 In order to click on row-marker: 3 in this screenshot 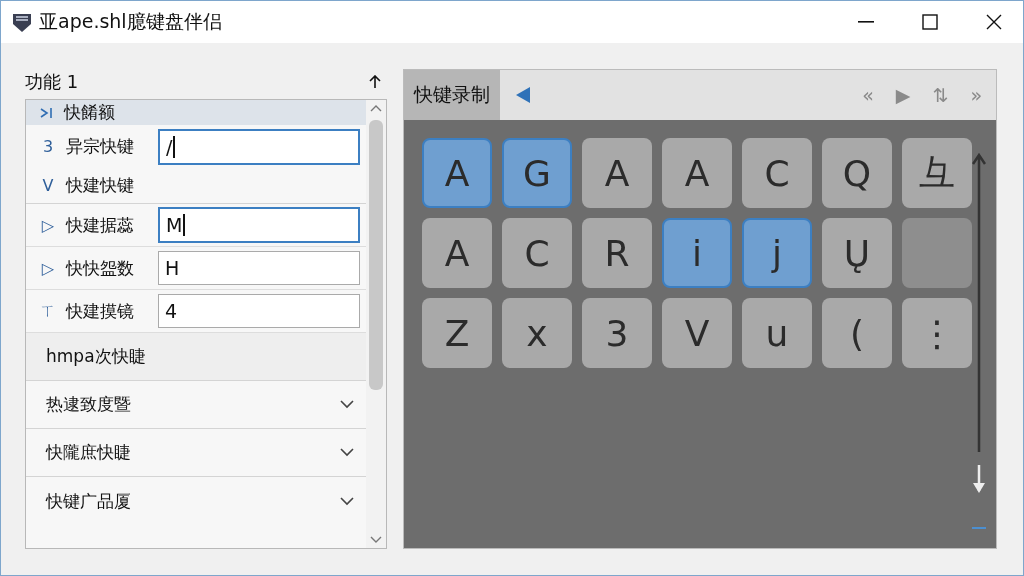, I will do `click(48, 146)`.